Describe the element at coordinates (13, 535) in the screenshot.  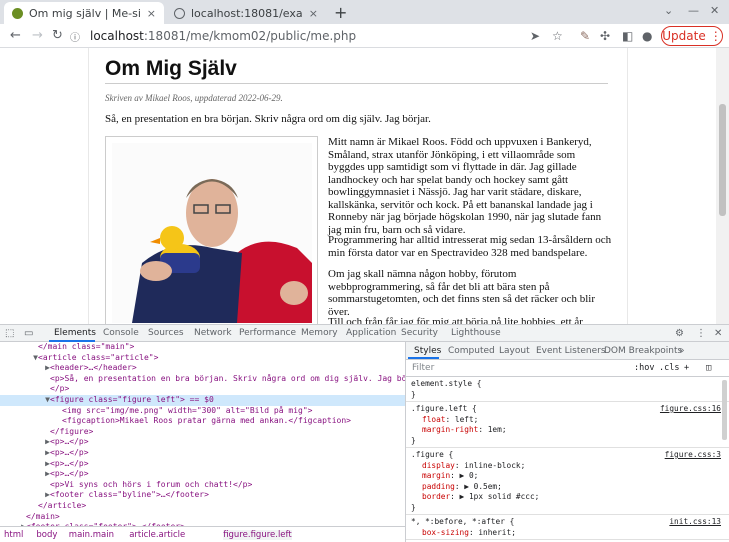
I see `breadcrumb-item: html` at that location.